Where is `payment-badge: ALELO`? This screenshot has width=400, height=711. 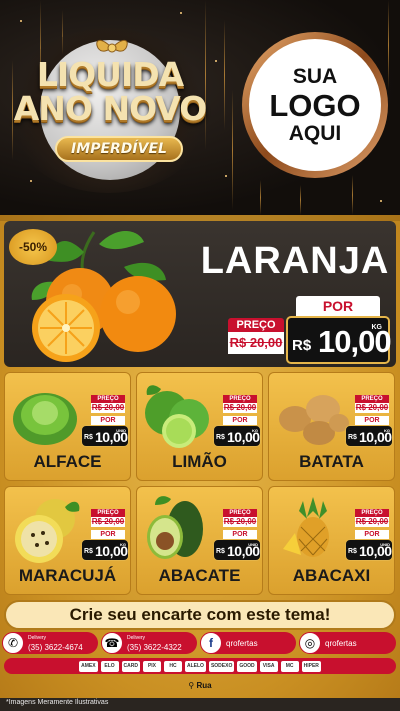 payment-badge: ALELO is located at coordinates (195, 666).